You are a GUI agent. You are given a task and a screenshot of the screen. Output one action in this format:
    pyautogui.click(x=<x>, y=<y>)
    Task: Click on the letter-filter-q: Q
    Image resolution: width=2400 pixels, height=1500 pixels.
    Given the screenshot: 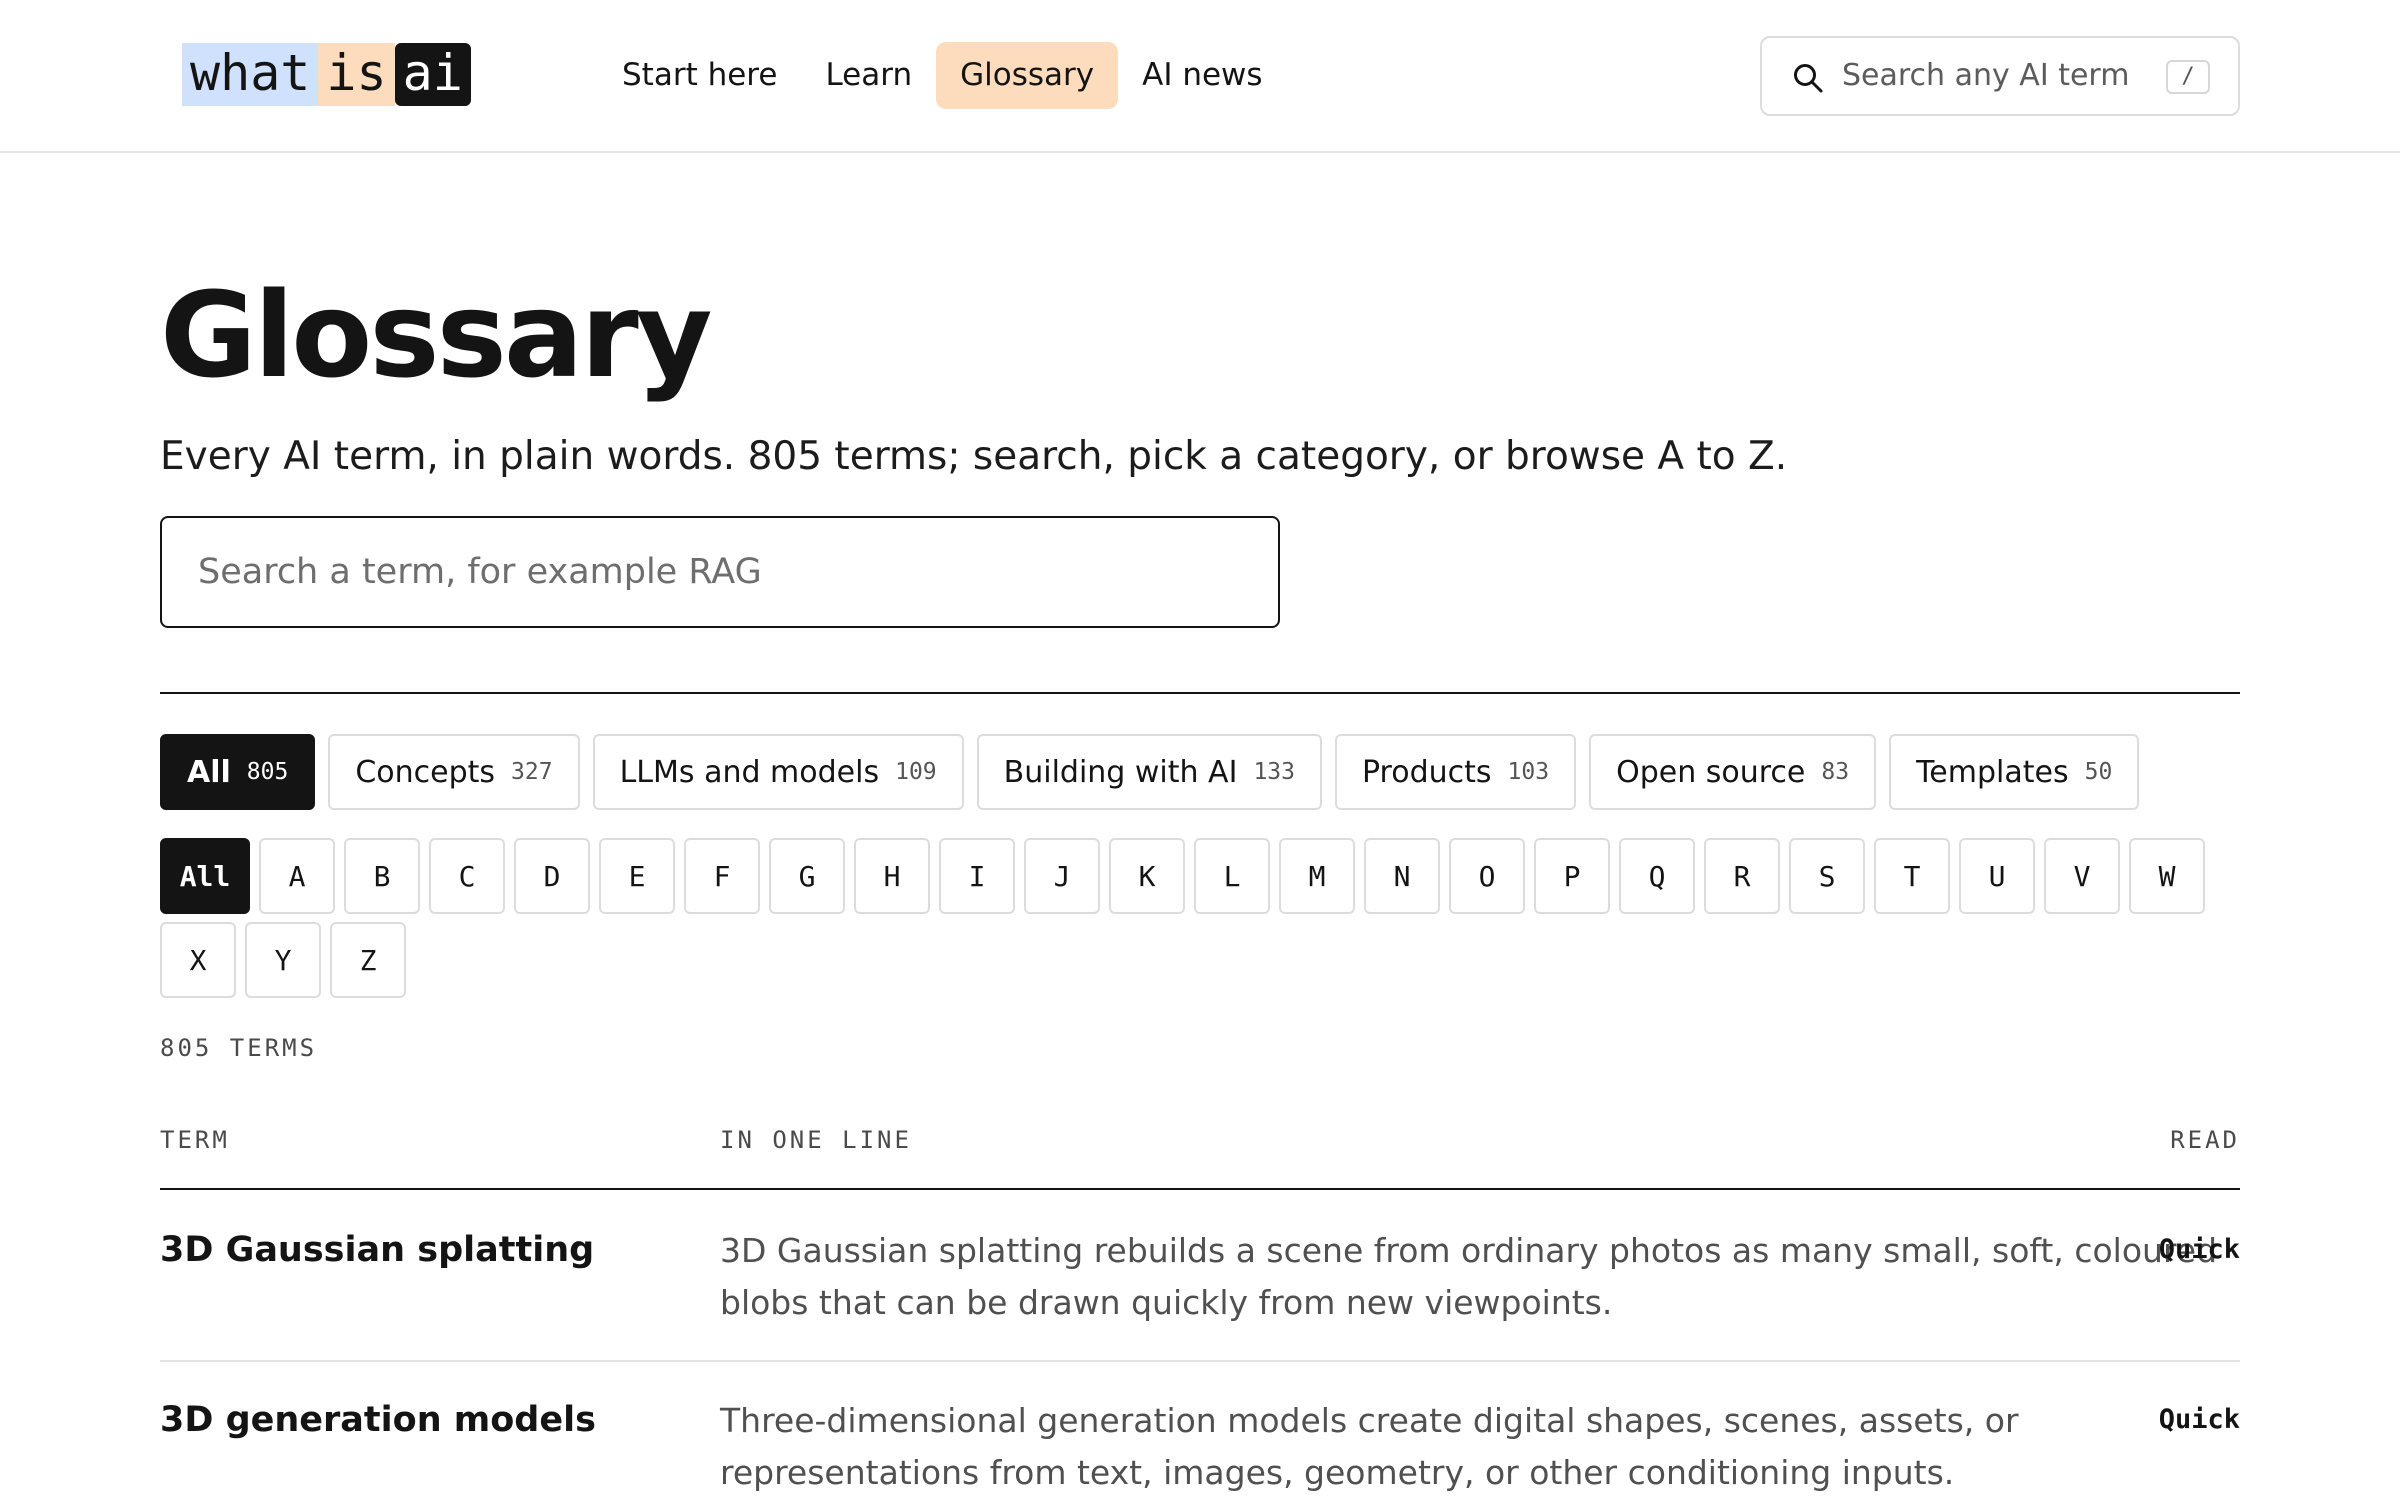 What is the action you would take?
    pyautogui.click(x=1657, y=876)
    